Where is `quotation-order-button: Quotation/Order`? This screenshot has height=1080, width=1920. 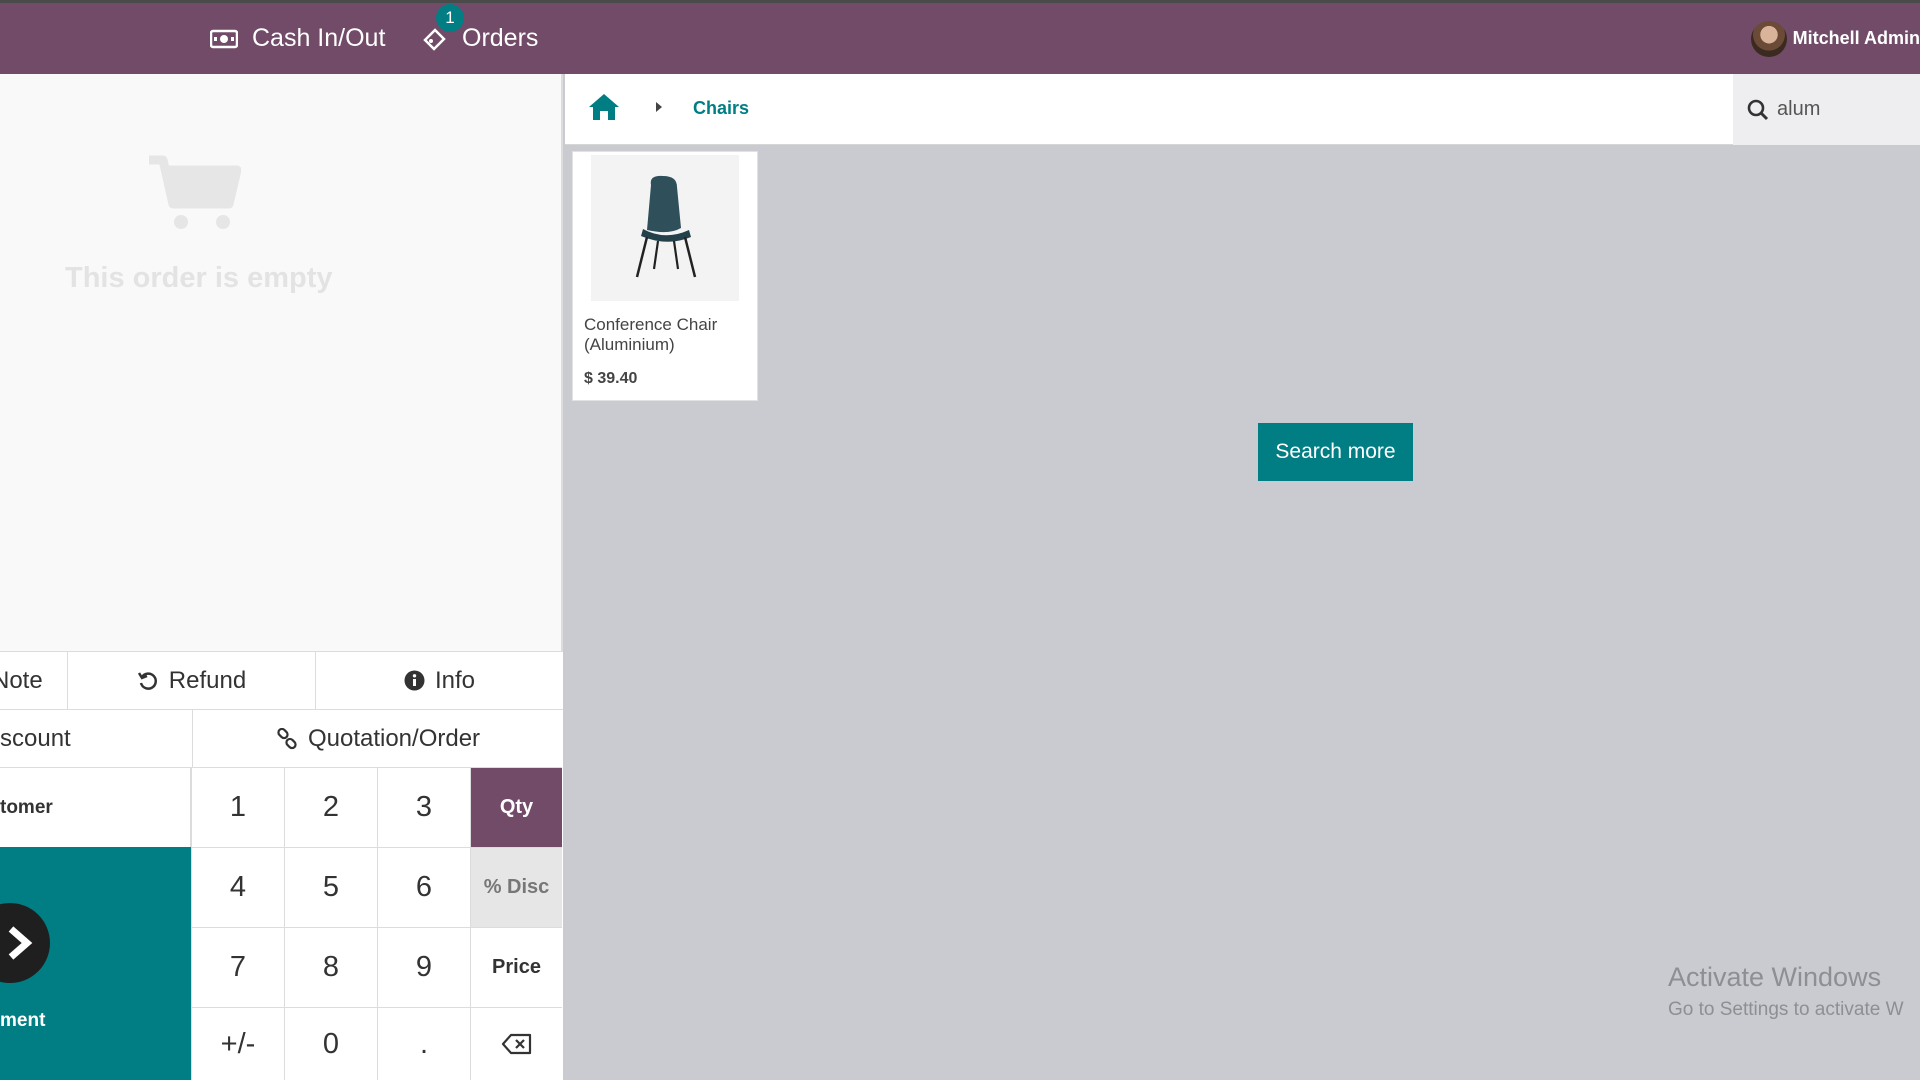
quotation-order-button: Quotation/Order is located at coordinates (378, 738).